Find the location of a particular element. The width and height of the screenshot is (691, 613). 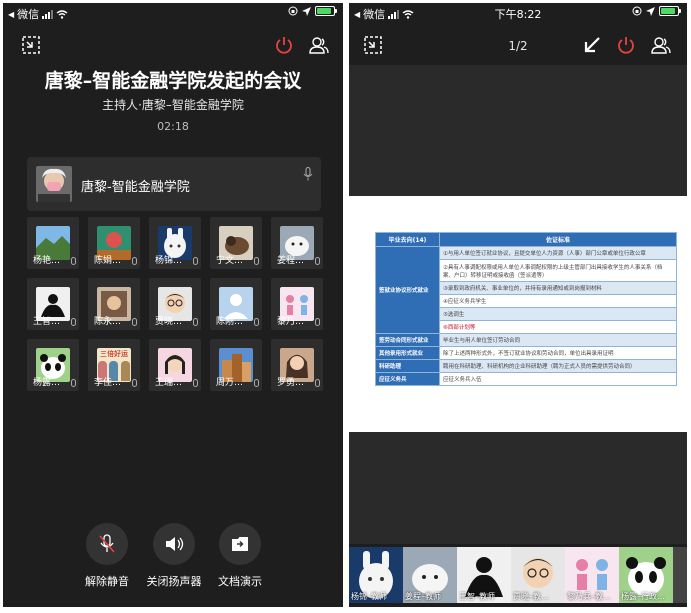

table-row: 其他录用形式就业 除了上述两种形式外，不签订就业协议和劳动合同，单位出具录用证明 is located at coordinates (526, 353).